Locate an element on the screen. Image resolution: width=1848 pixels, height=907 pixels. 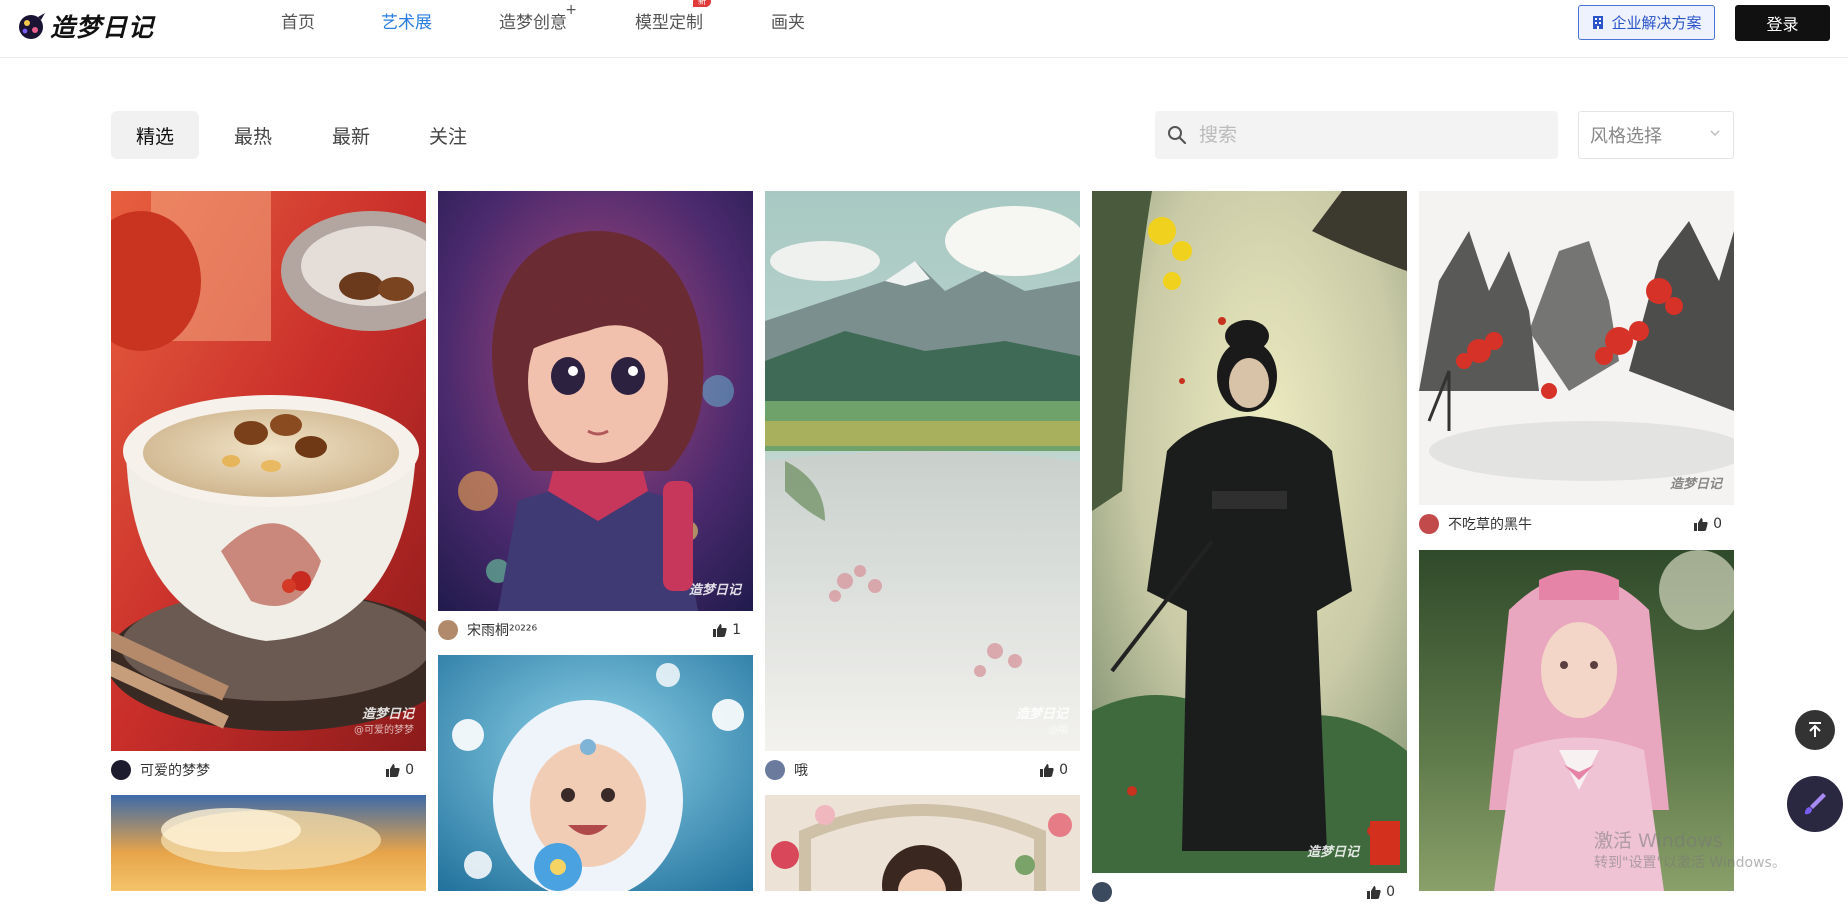
new-badge: 新 is located at coordinates (702, 3).